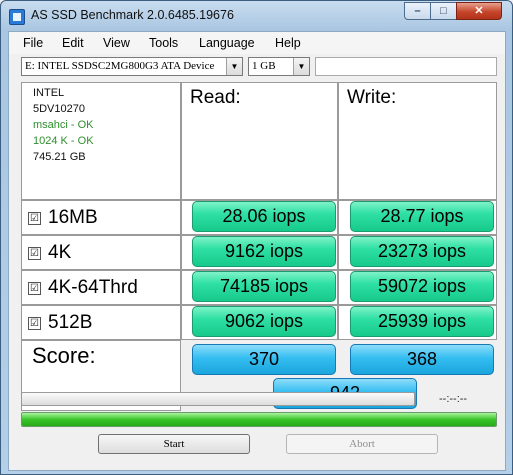 This screenshot has width=513, height=475. Describe the element at coordinates (63, 125) in the screenshot. I see `driver-status: msahci - OK` at that location.